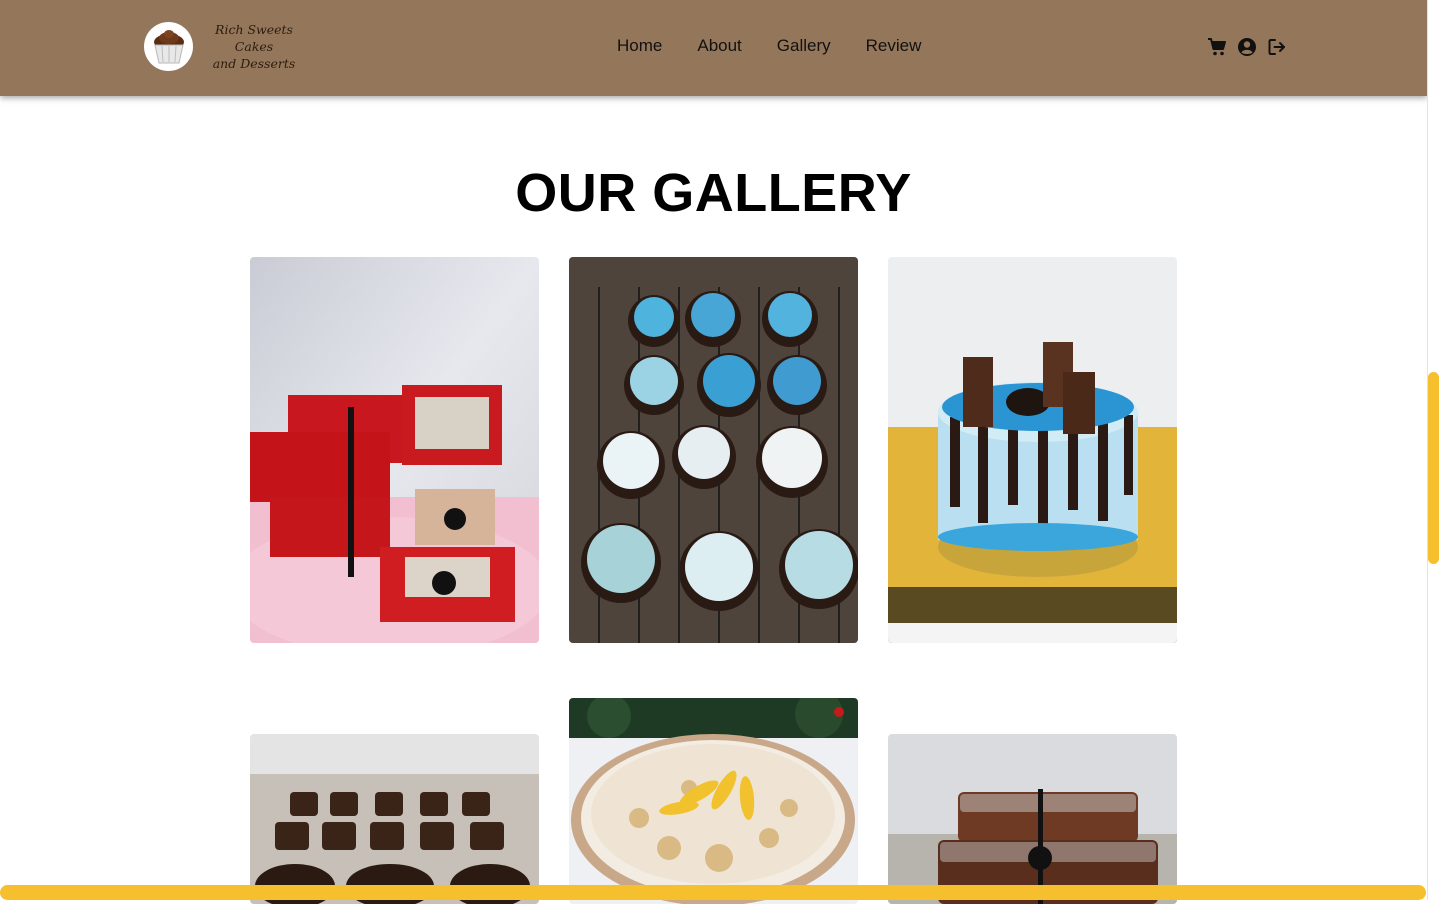 The image size is (1440, 904). I want to click on user-circle-icon, so click(1247, 47).